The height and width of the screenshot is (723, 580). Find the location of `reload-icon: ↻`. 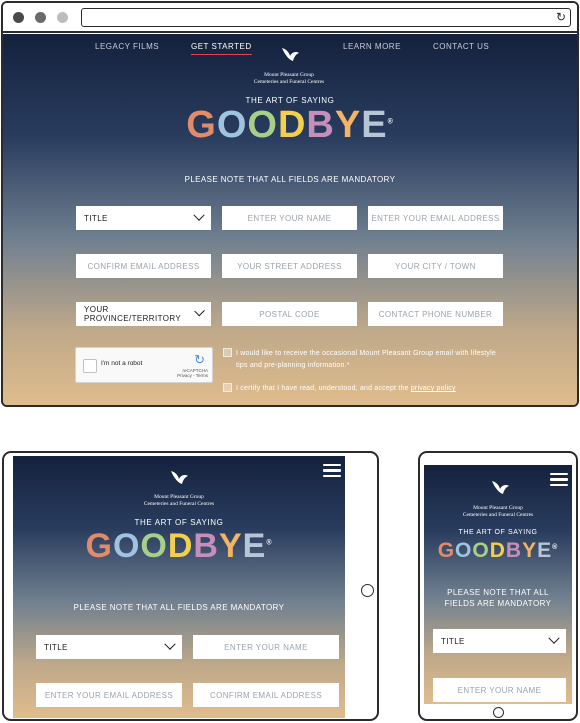

reload-icon: ↻ is located at coordinates (561, 17).